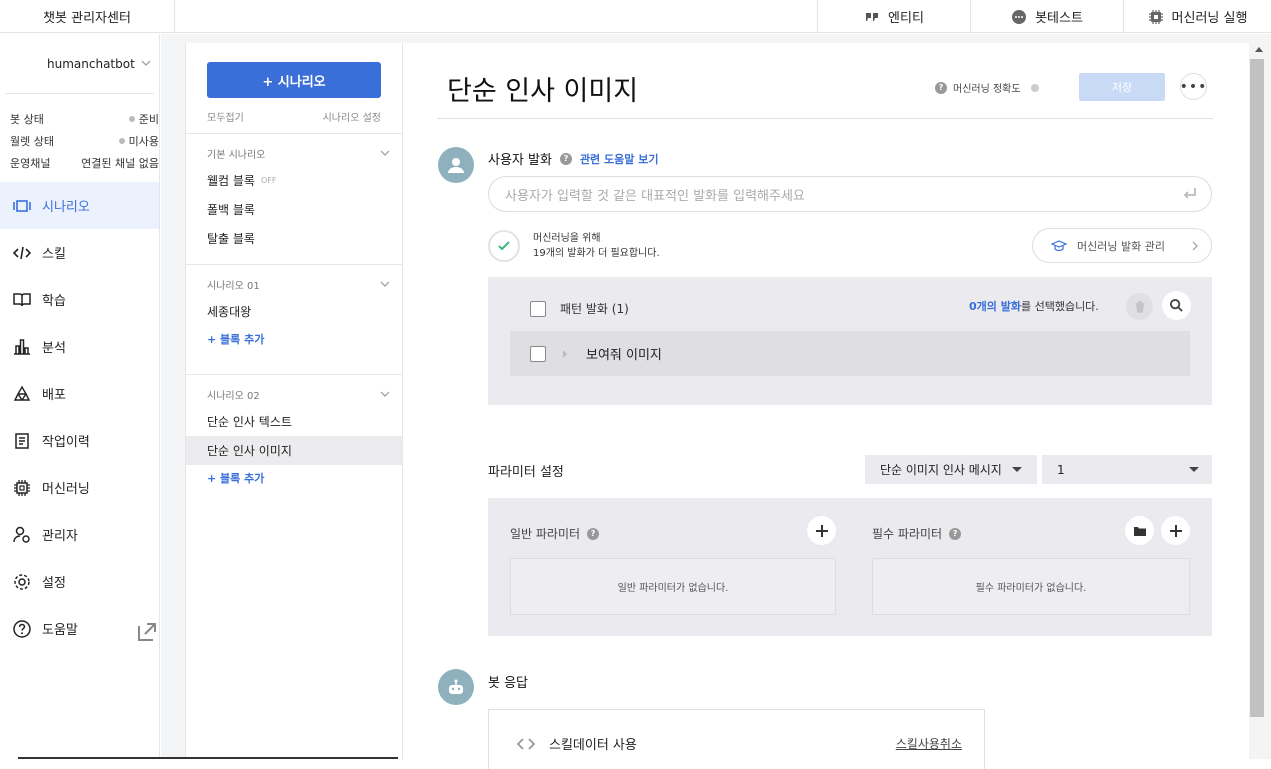  Describe the element at coordinates (352, 116) in the screenshot. I see `scenario-settings-link: 시나리오 설정` at that location.